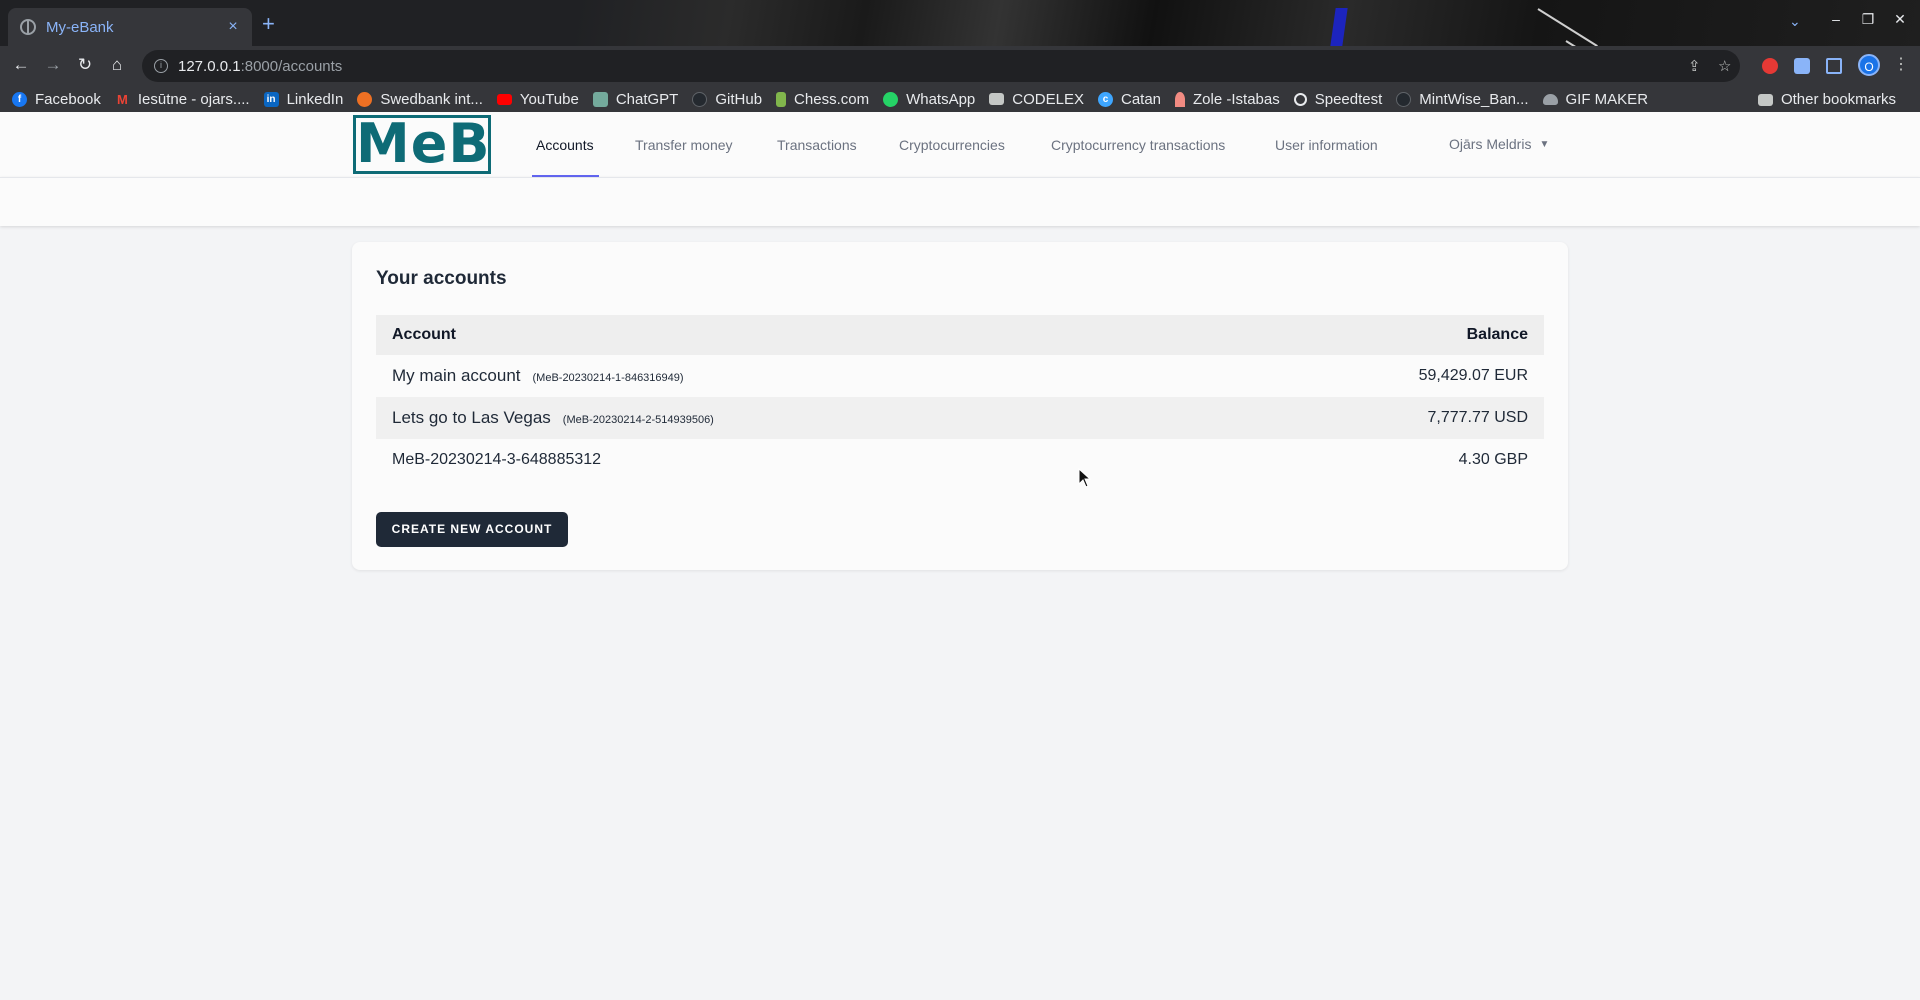 This screenshot has width=1920, height=1000. What do you see at coordinates (727, 99) in the screenshot?
I see `bookmark-item: GitHub` at bounding box center [727, 99].